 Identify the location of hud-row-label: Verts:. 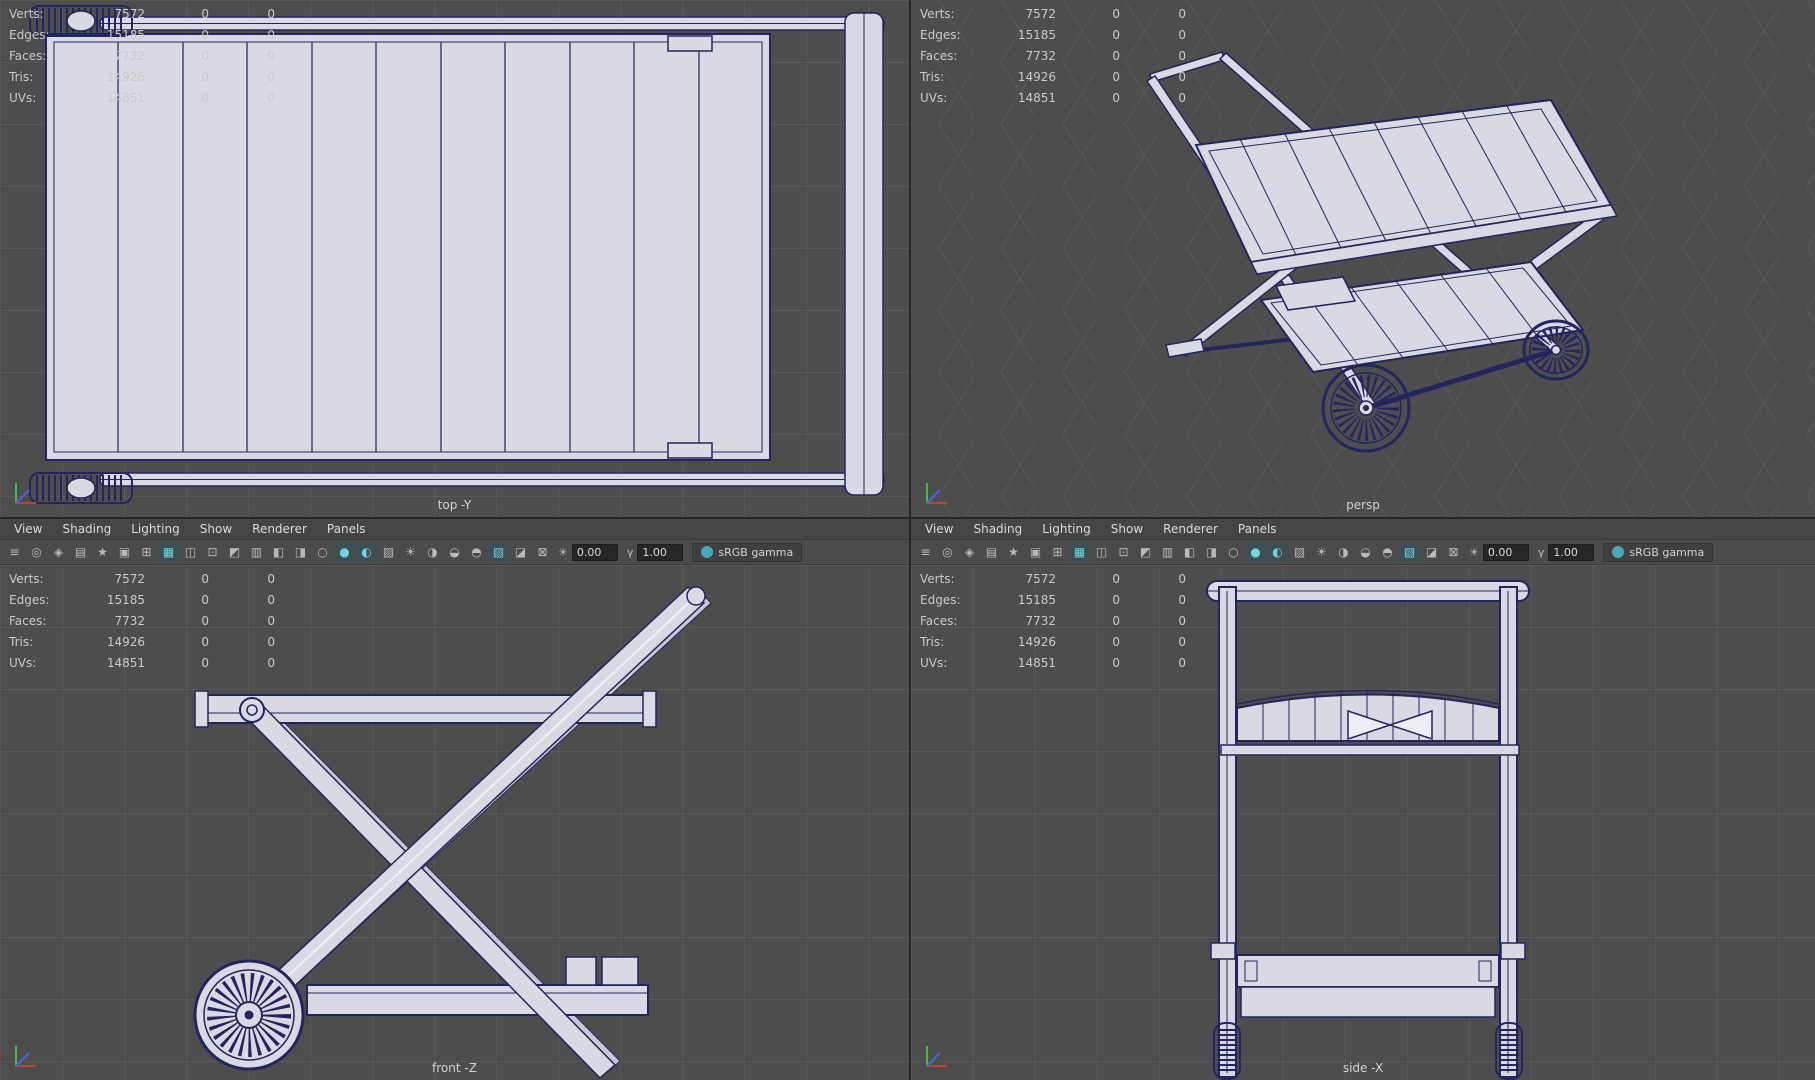
(26, 579).